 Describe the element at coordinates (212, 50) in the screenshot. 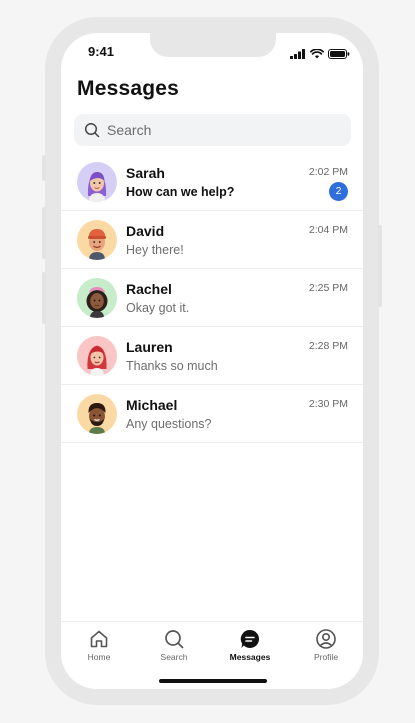

I see `status-bar: 9:41` at that location.